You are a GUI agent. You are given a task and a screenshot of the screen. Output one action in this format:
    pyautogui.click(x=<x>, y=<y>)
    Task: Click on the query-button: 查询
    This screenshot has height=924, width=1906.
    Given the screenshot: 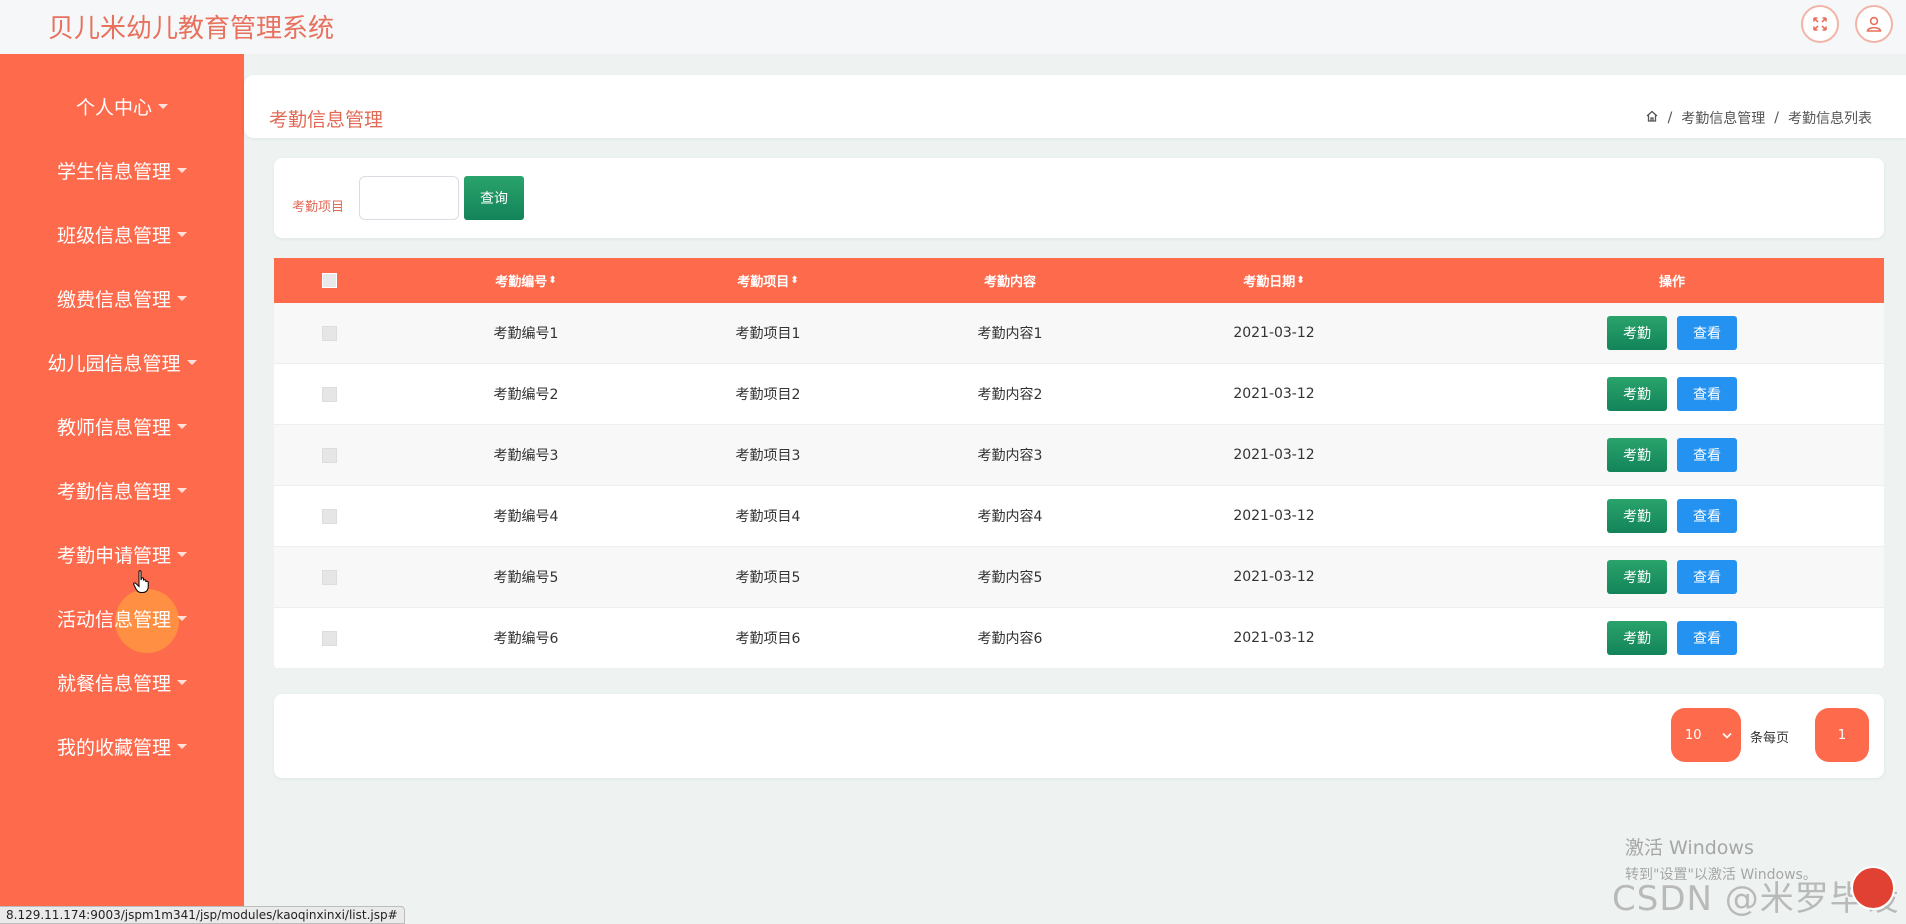 What is the action you would take?
    pyautogui.click(x=494, y=198)
    